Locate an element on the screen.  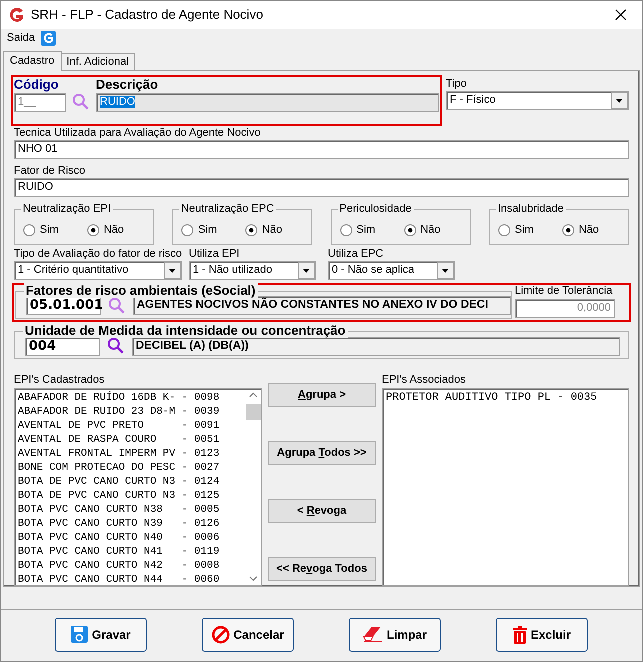
dropdown: 1 - Não utilizado is located at coordinates (252, 270).